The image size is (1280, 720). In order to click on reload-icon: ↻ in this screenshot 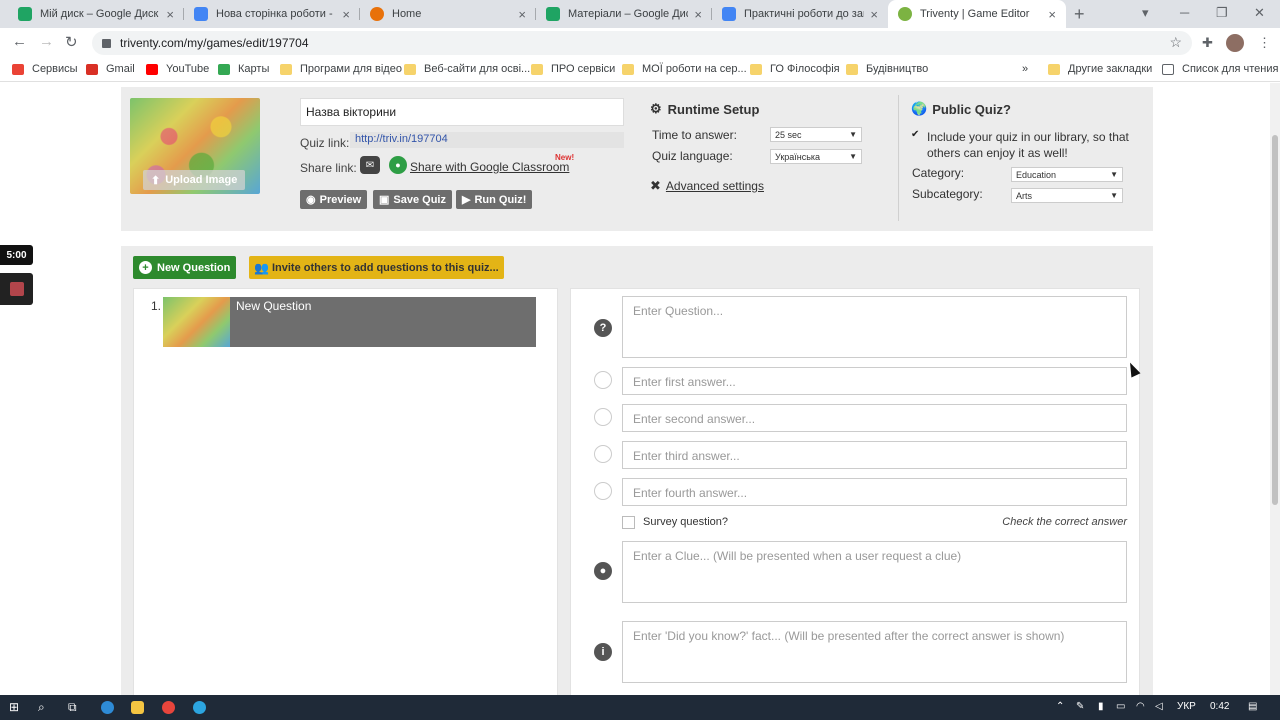, I will do `click(71, 42)`.